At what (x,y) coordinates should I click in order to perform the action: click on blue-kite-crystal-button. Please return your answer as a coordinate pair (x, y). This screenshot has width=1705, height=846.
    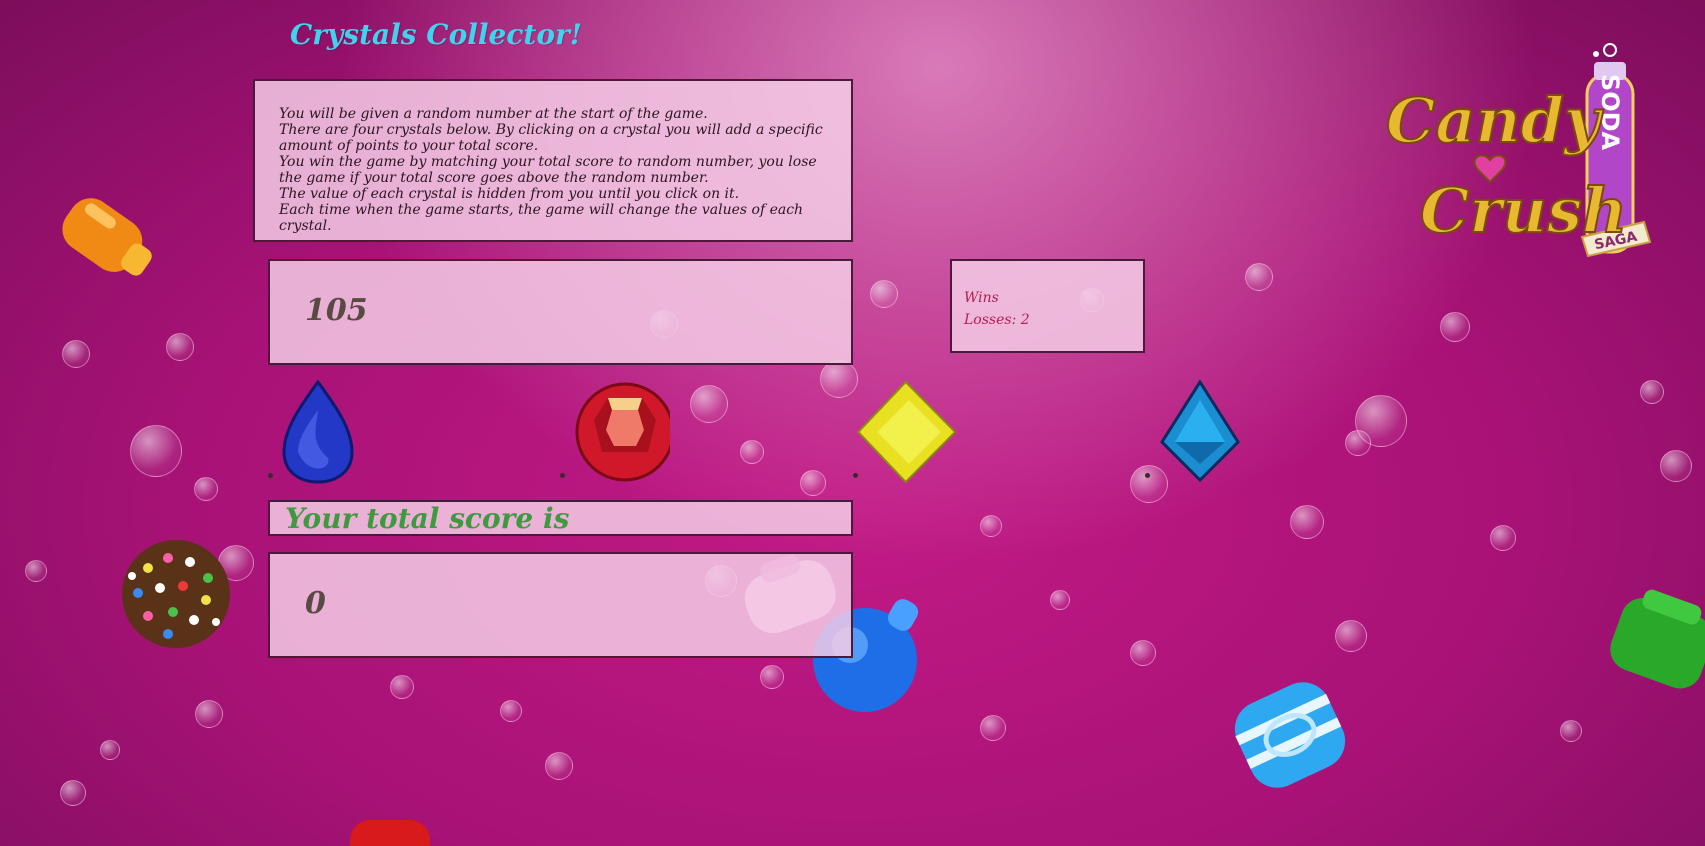
    Looking at the image, I should click on (1200, 433).